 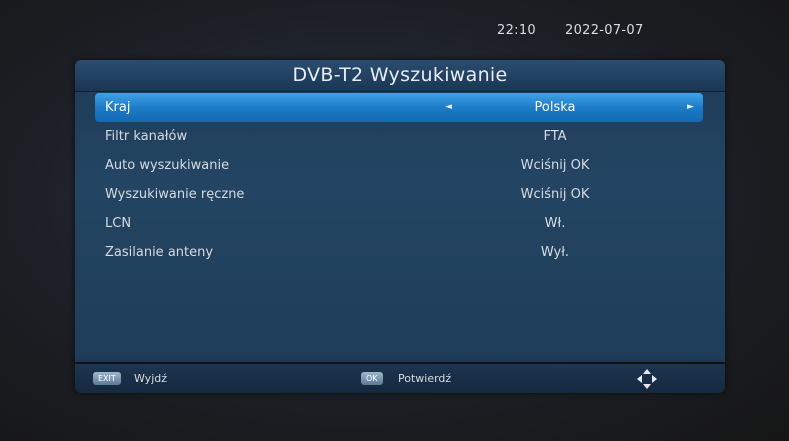 What do you see at coordinates (425, 378) in the screenshot?
I see `ok-hint: Potwierdź` at bounding box center [425, 378].